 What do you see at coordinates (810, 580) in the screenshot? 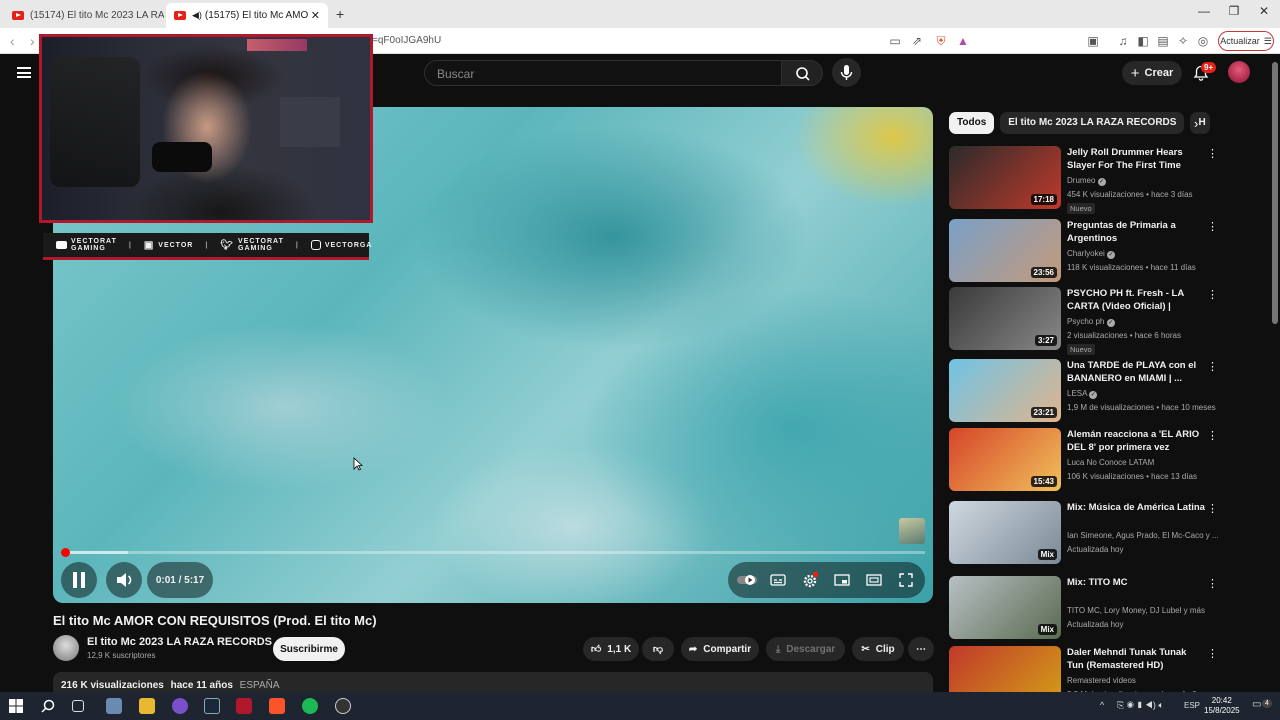
I see `settings-gear-icon` at bounding box center [810, 580].